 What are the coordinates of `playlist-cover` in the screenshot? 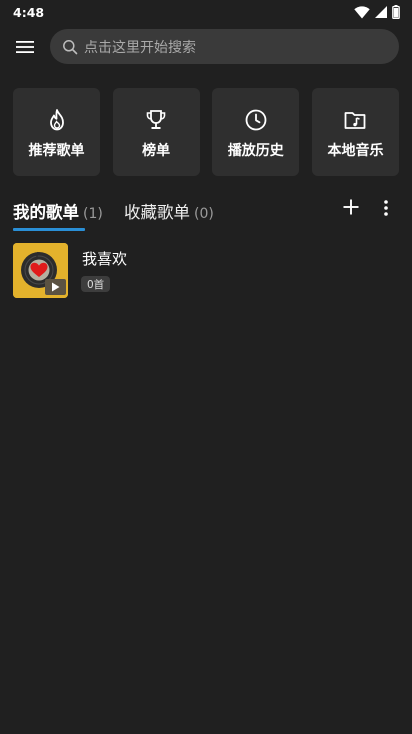 It's located at (40, 270).